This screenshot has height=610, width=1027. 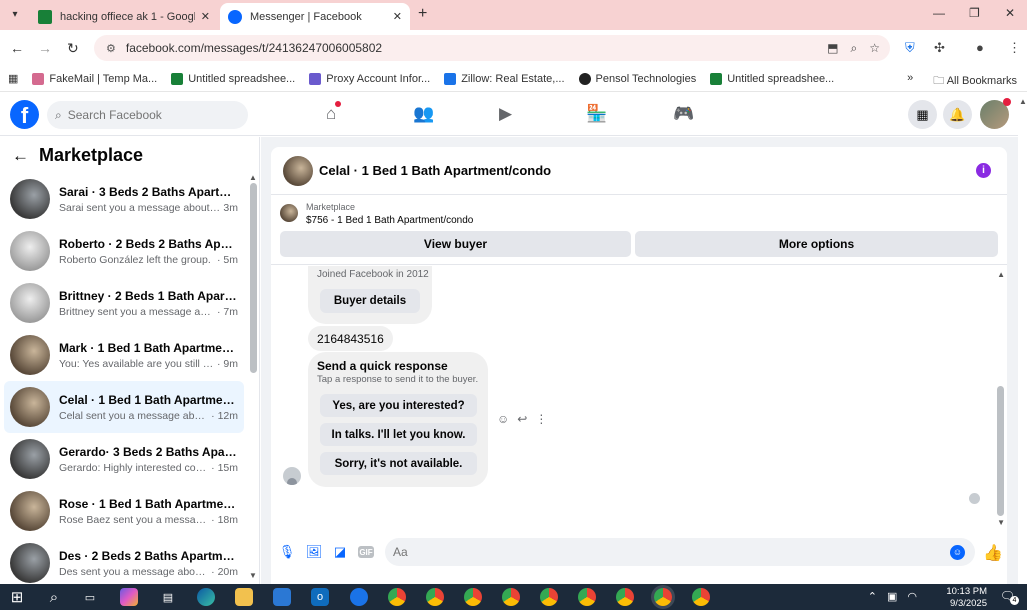 I want to click on quick-response-not-available-button: Sorry, it's not available., so click(x=398, y=463).